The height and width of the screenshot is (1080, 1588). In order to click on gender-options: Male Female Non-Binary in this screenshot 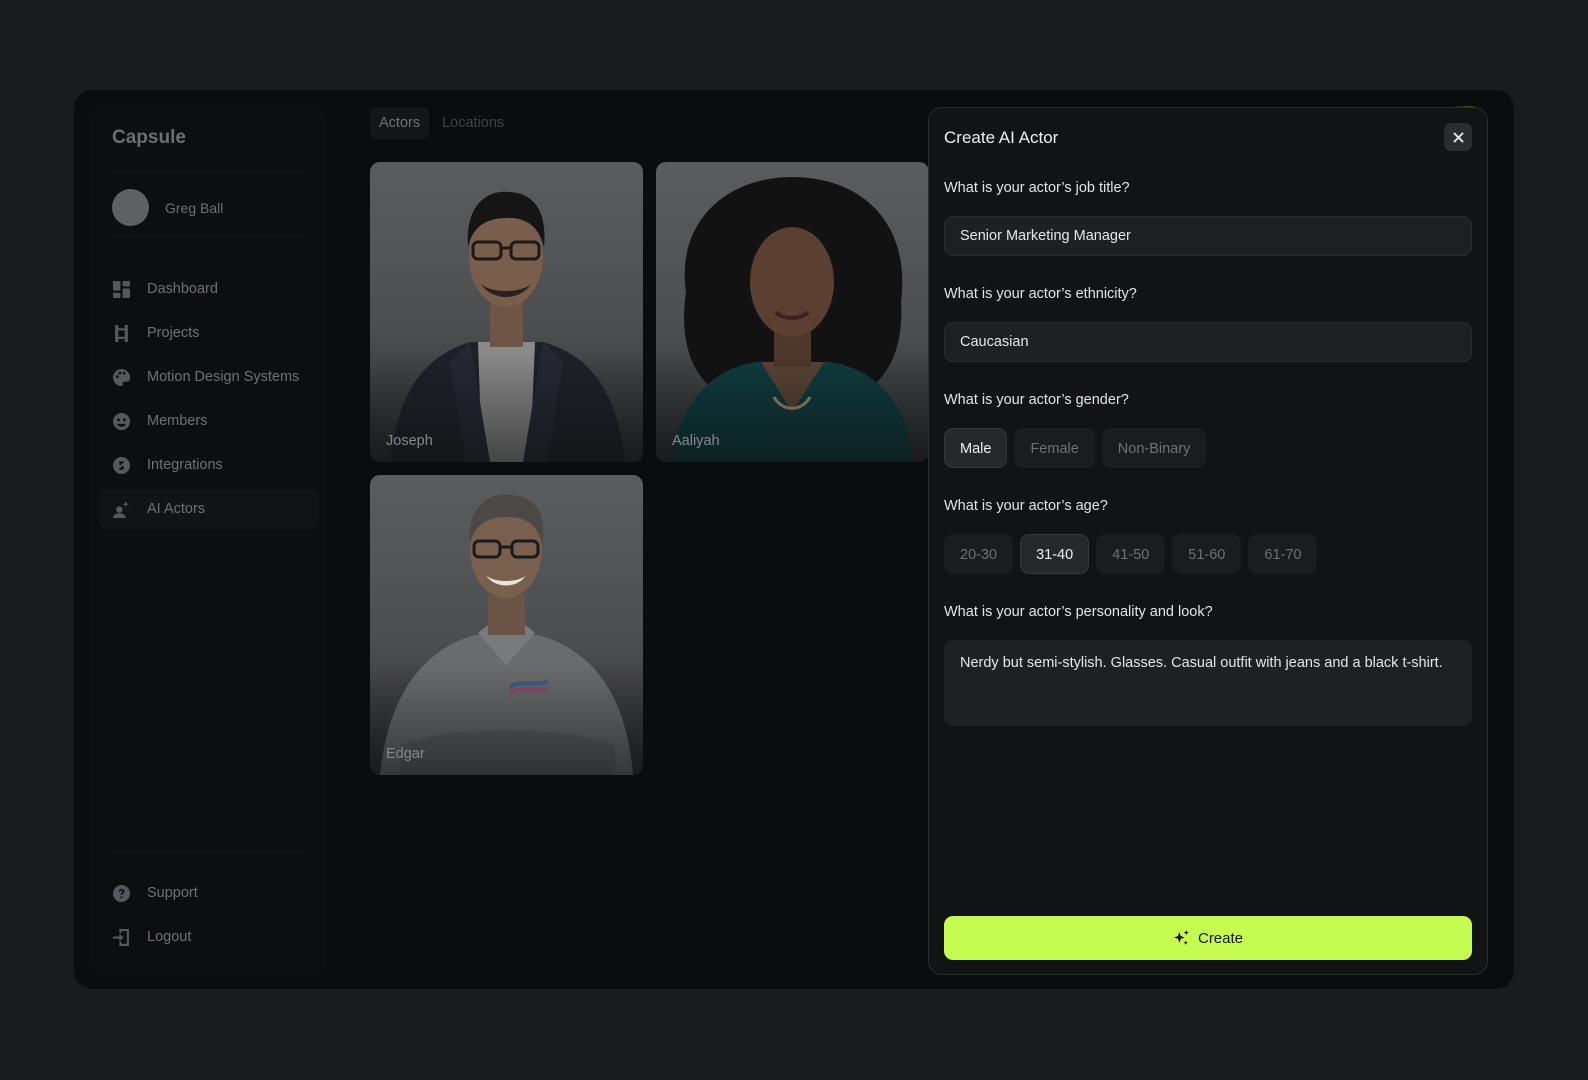, I will do `click(1075, 448)`.